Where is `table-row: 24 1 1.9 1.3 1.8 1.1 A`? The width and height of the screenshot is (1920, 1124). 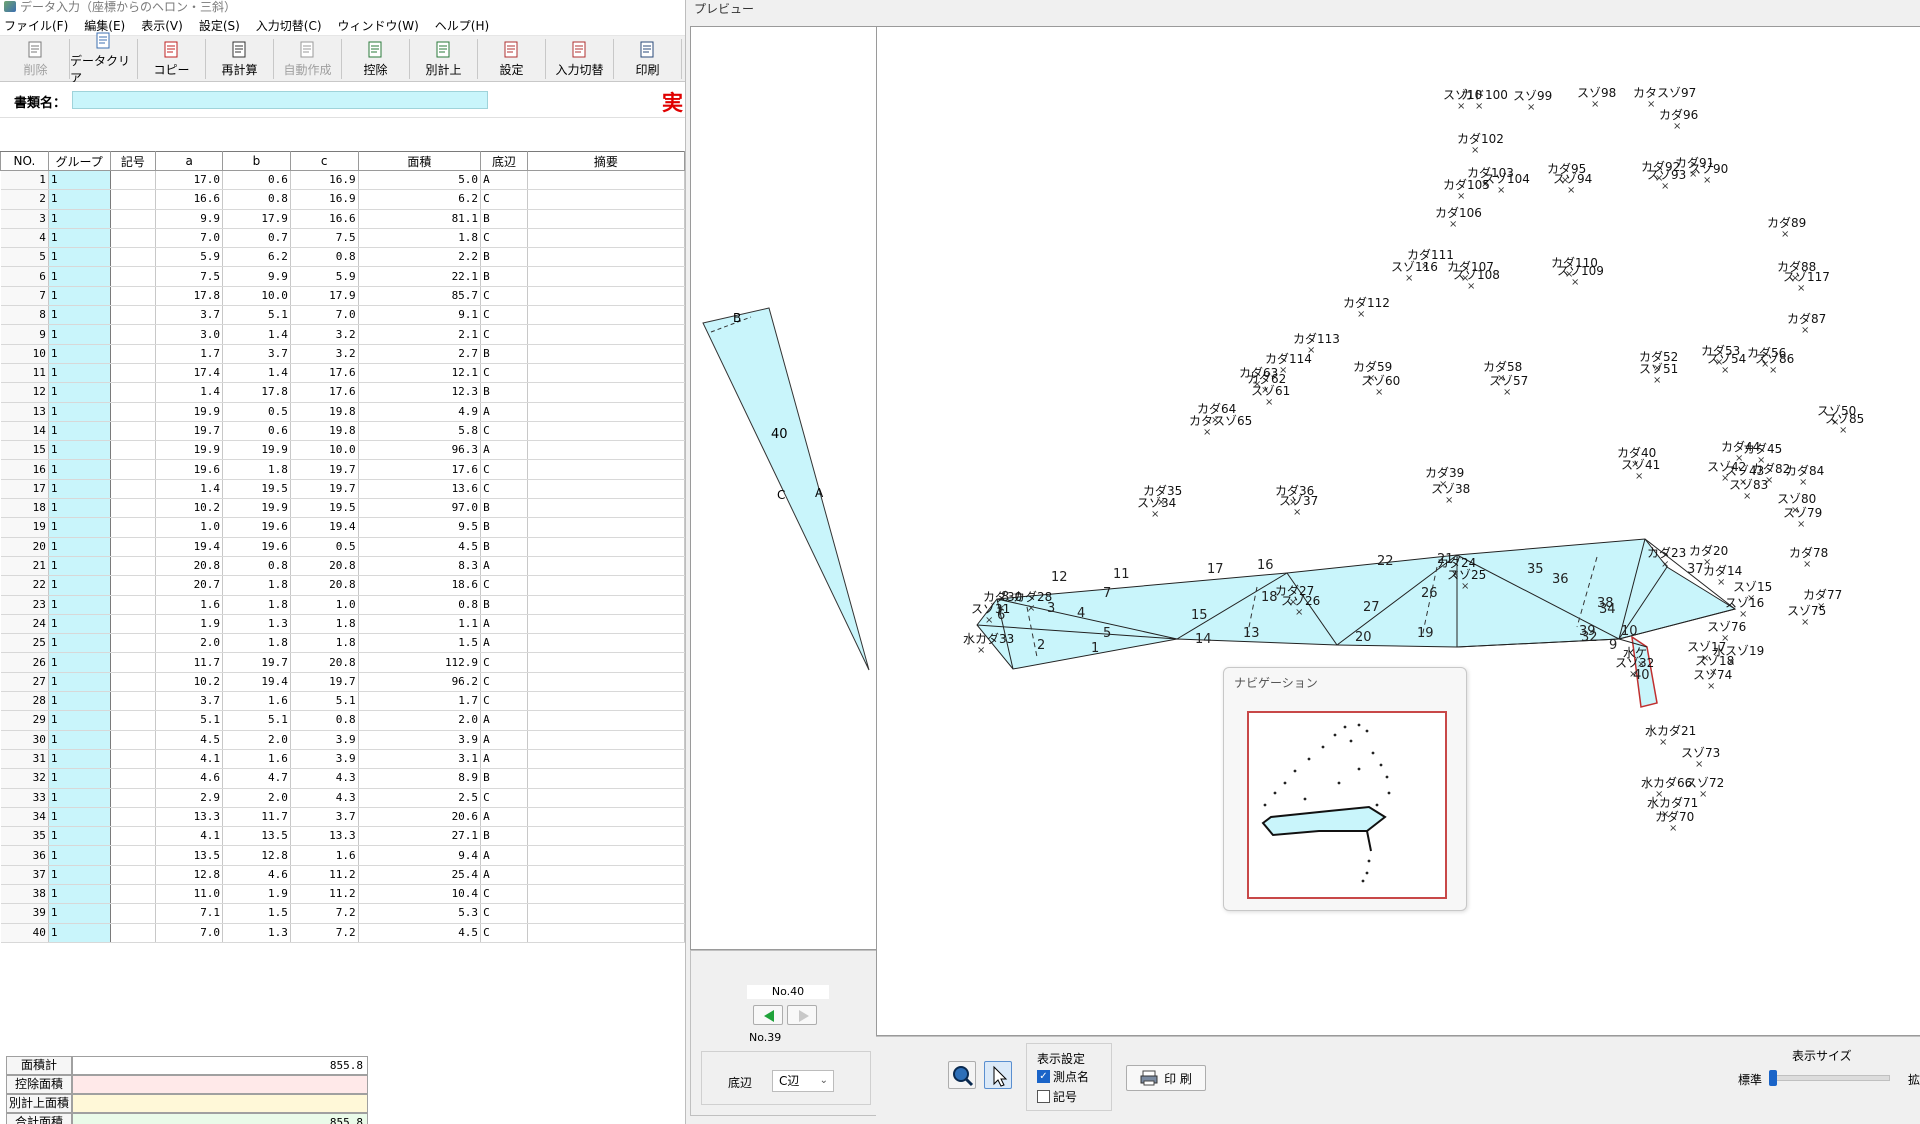 table-row: 24 1 1.9 1.3 1.8 1.1 A is located at coordinates (342, 624).